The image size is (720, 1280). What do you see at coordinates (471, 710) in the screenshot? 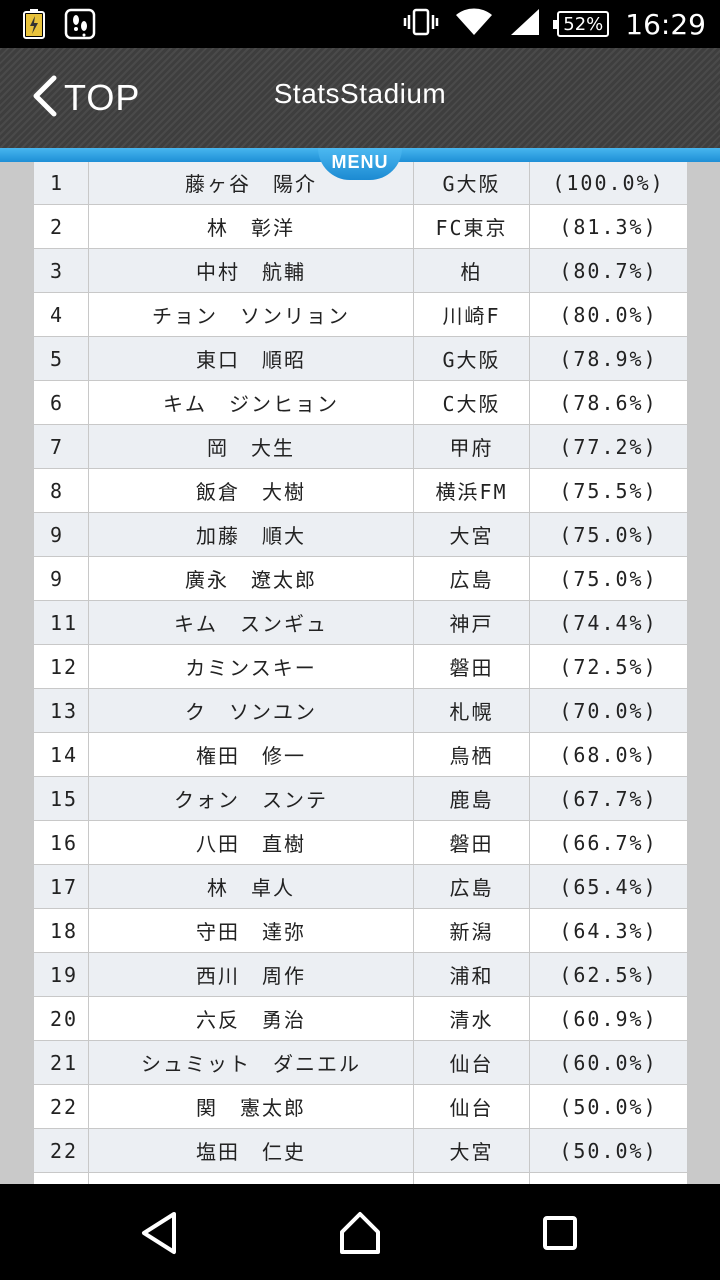
I see `team-cell: 札幌` at bounding box center [471, 710].